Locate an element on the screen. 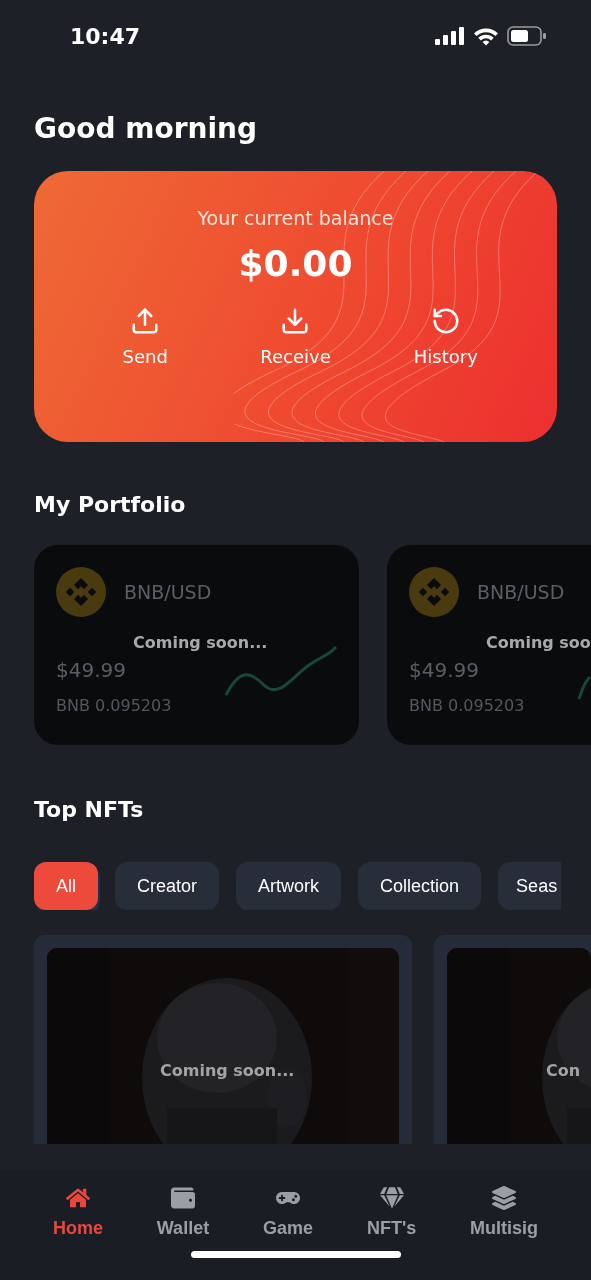 The width and height of the screenshot is (591, 1280). nav-tab: Home is located at coordinates (77, 1212).